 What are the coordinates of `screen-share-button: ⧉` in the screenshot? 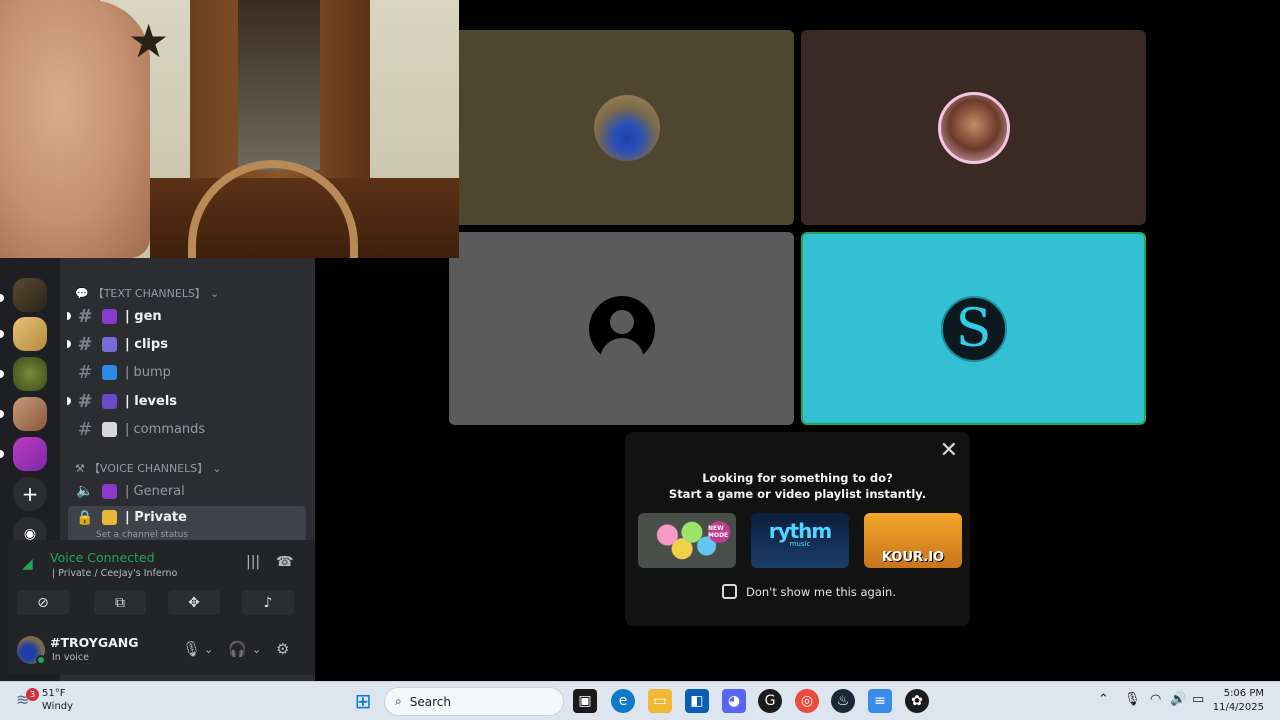 It's located at (120, 602).